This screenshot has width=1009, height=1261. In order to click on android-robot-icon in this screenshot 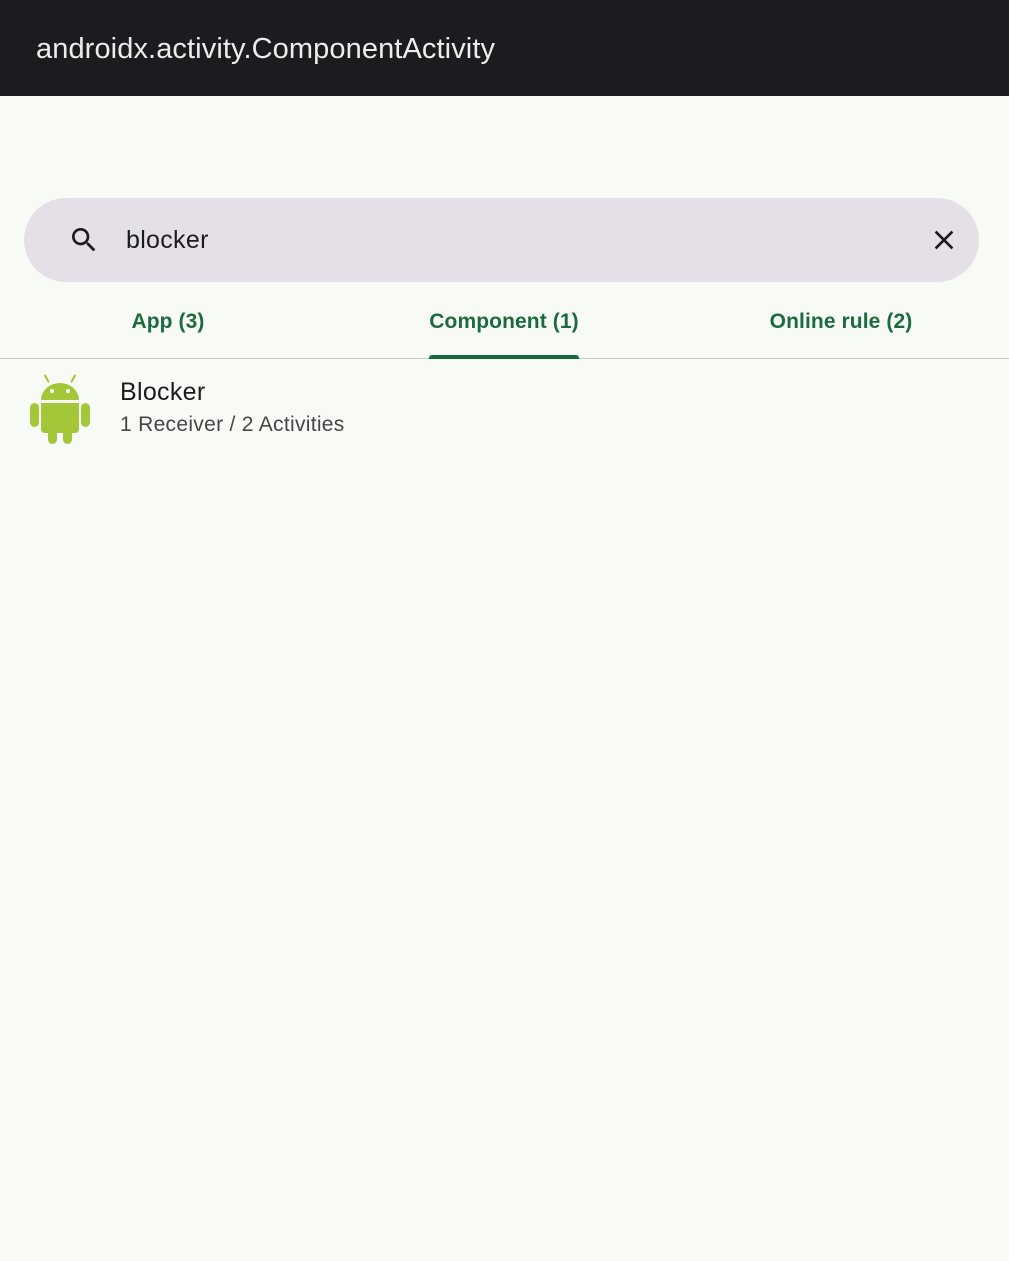, I will do `click(60, 409)`.